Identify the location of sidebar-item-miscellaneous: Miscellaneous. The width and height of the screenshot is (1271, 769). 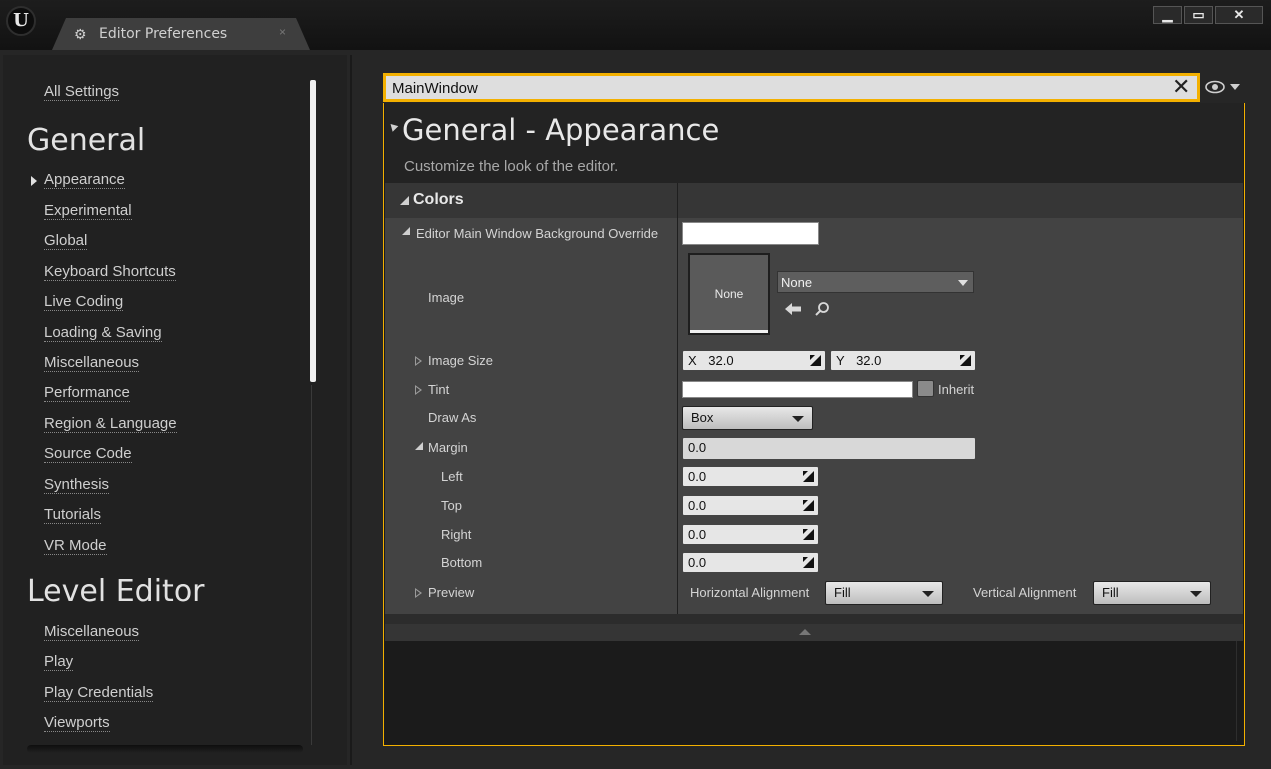
(92, 363).